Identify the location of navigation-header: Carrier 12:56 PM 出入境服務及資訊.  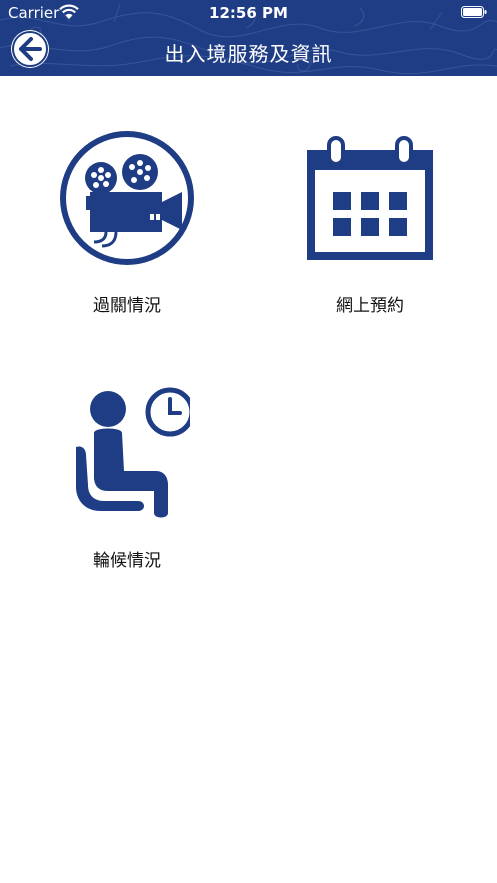
(248, 38).